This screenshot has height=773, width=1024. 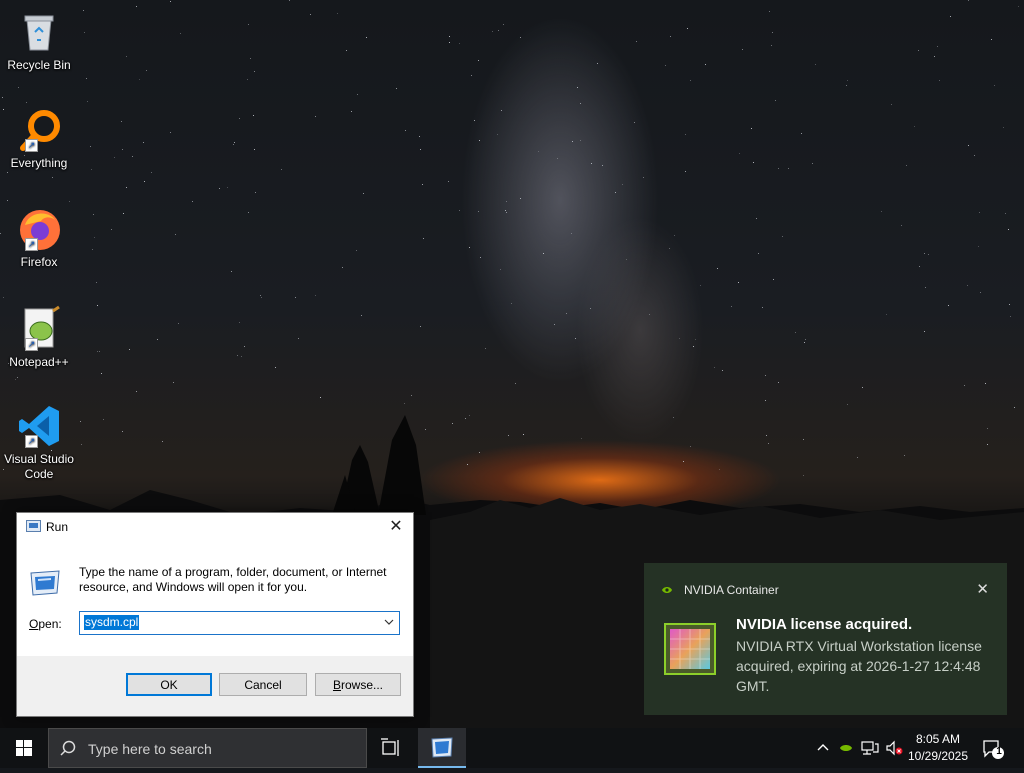 I want to click on desktop-icon-firefox: ↗ Firefox, so click(x=39, y=237).